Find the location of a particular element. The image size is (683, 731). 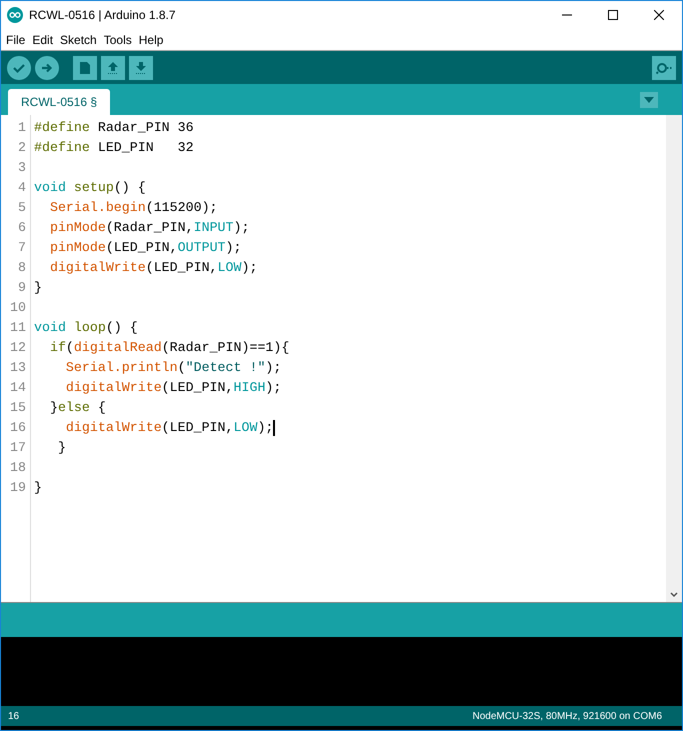

line-number: 11 is located at coordinates (18, 328).